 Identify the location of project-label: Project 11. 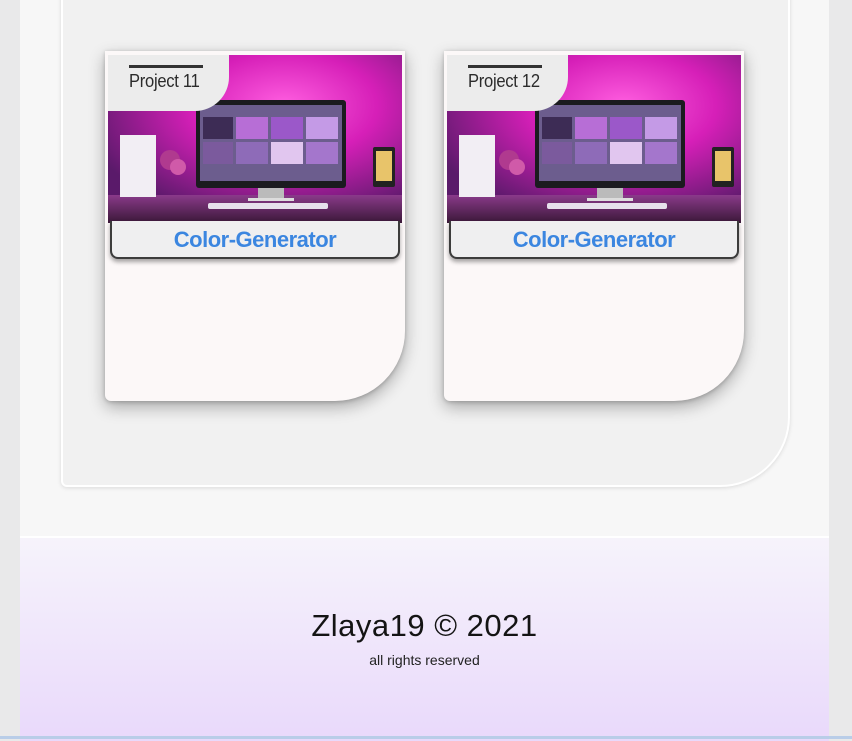
(168, 83).